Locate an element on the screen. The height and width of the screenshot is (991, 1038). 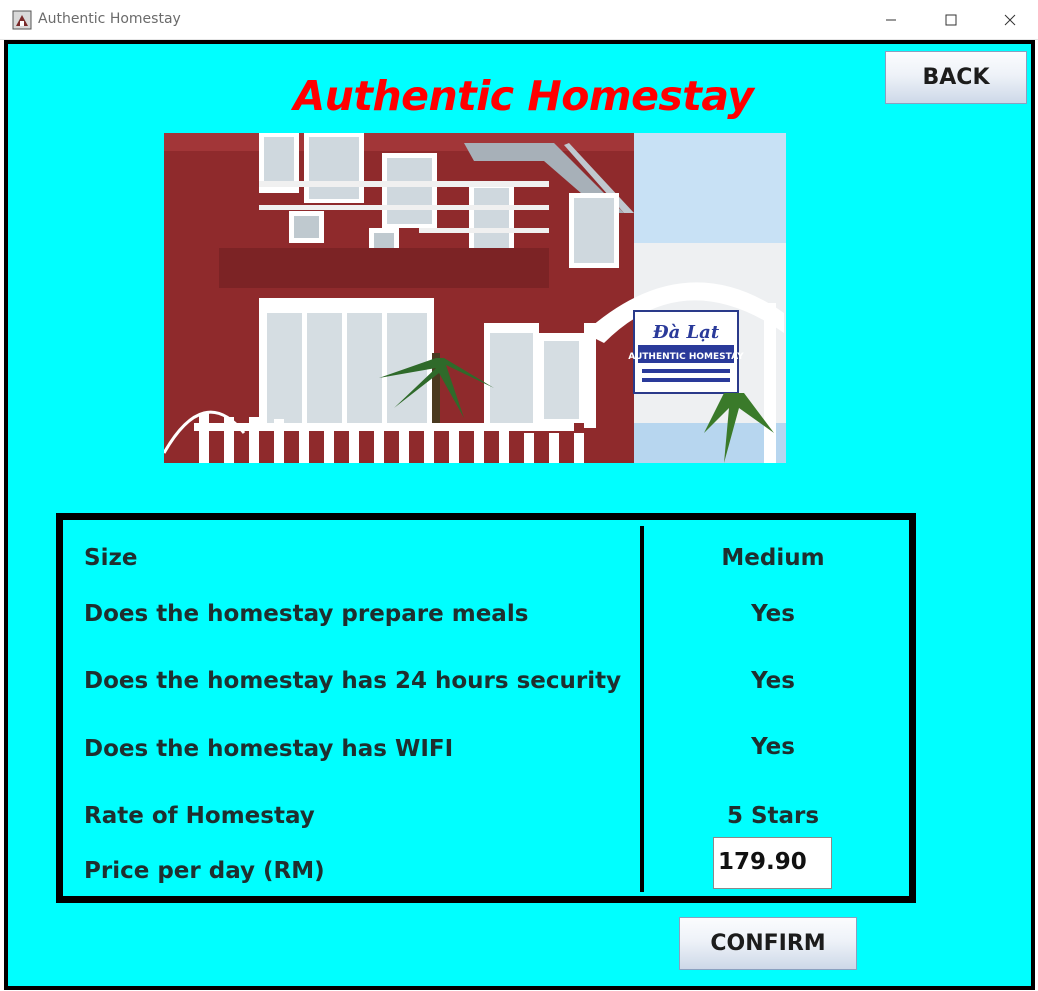
size-label: Size is located at coordinates (111, 558).